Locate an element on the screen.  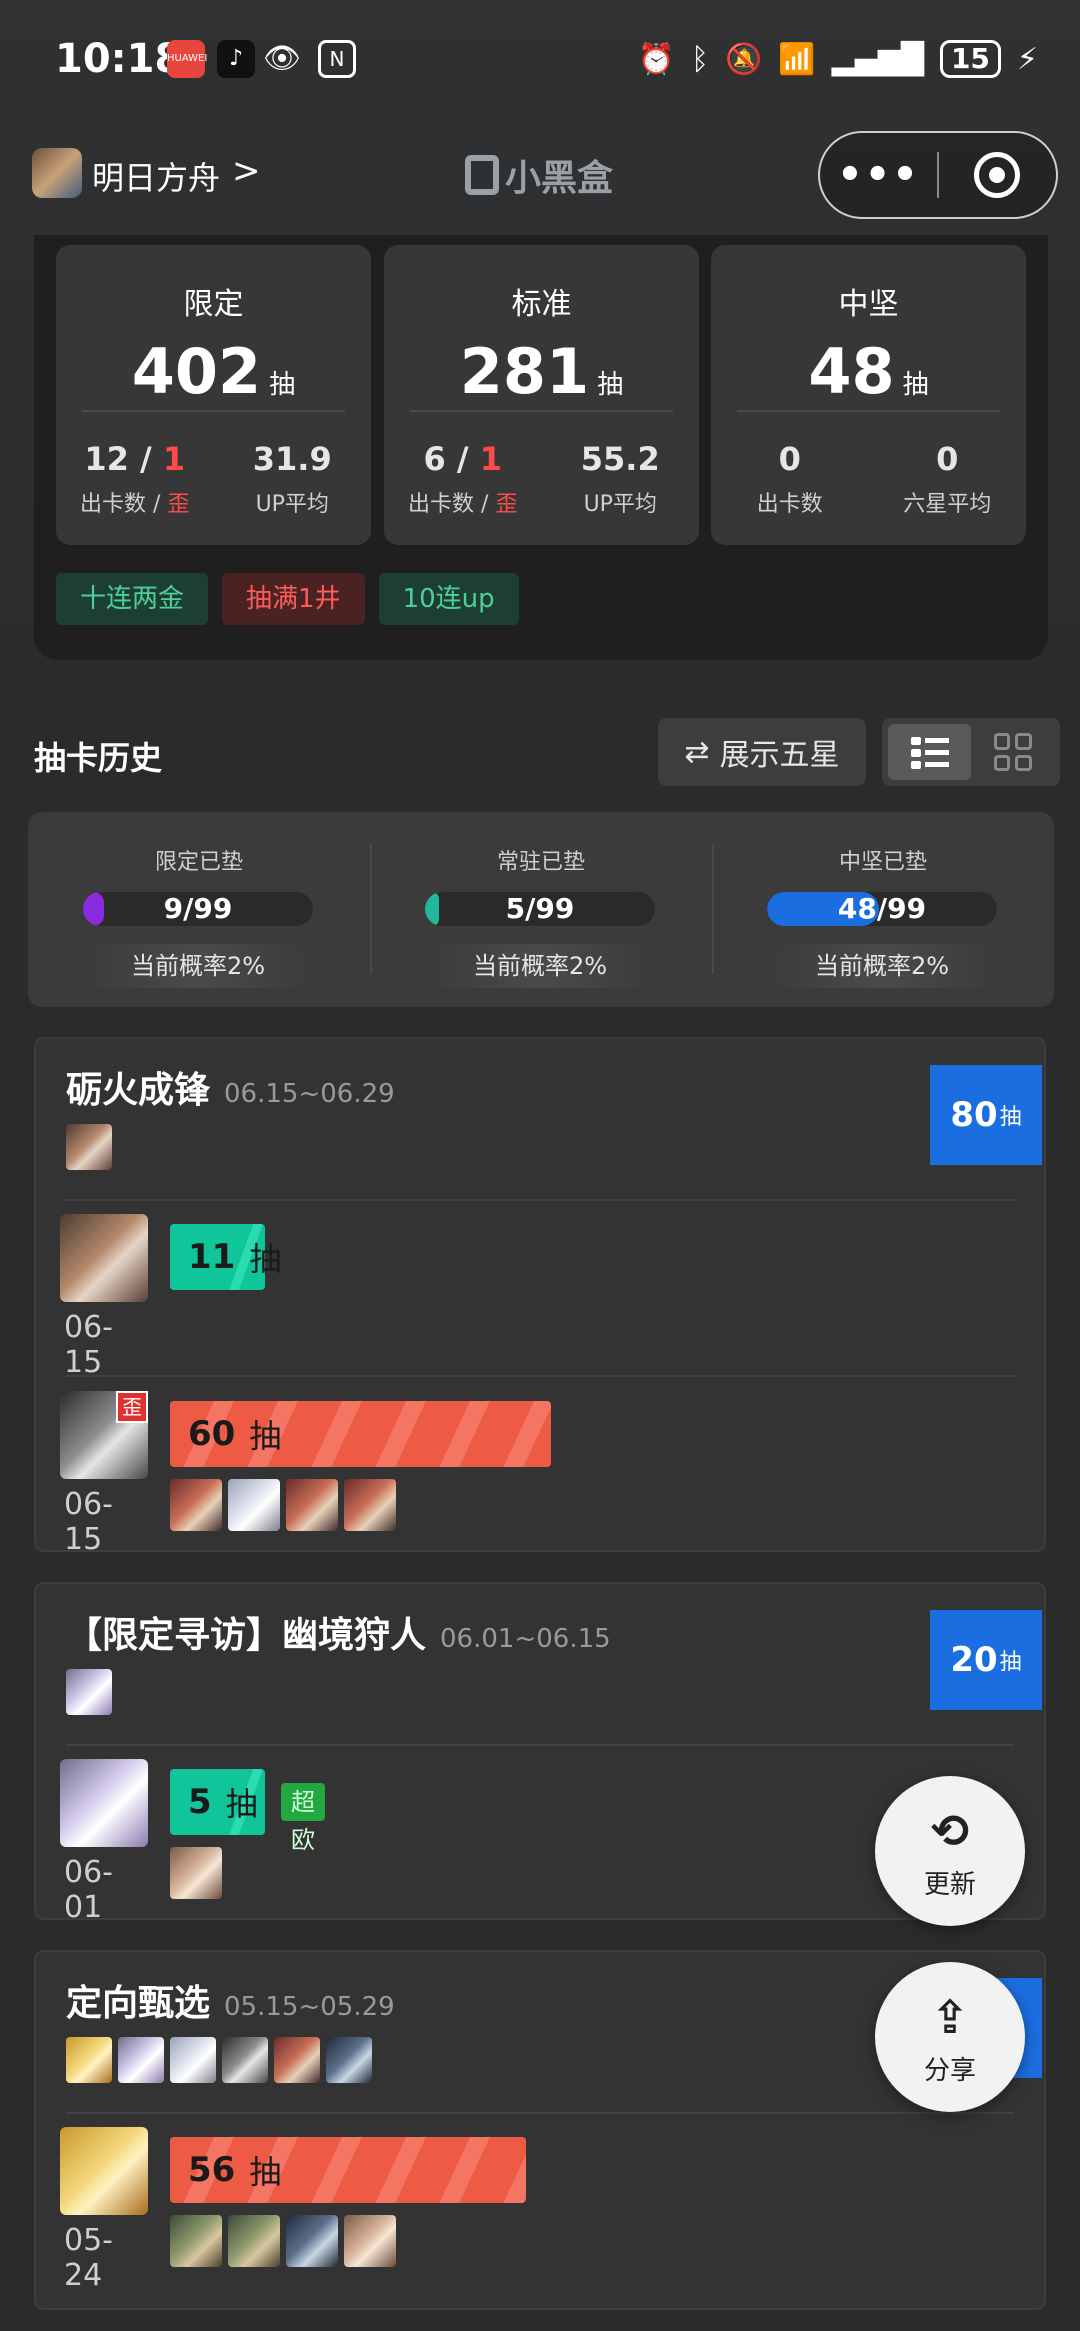
battery-indicator: 15 is located at coordinates (970, 59).